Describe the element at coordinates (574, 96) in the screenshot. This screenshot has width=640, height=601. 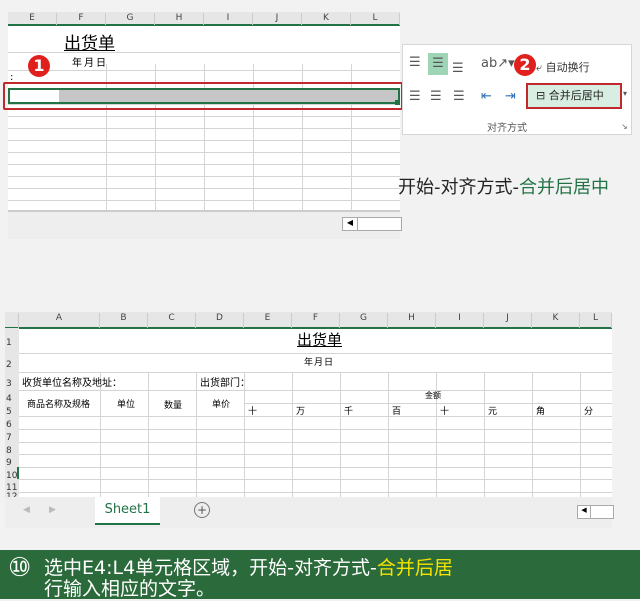
I see `merge-center-button: ⊟ 合并后居中` at that location.